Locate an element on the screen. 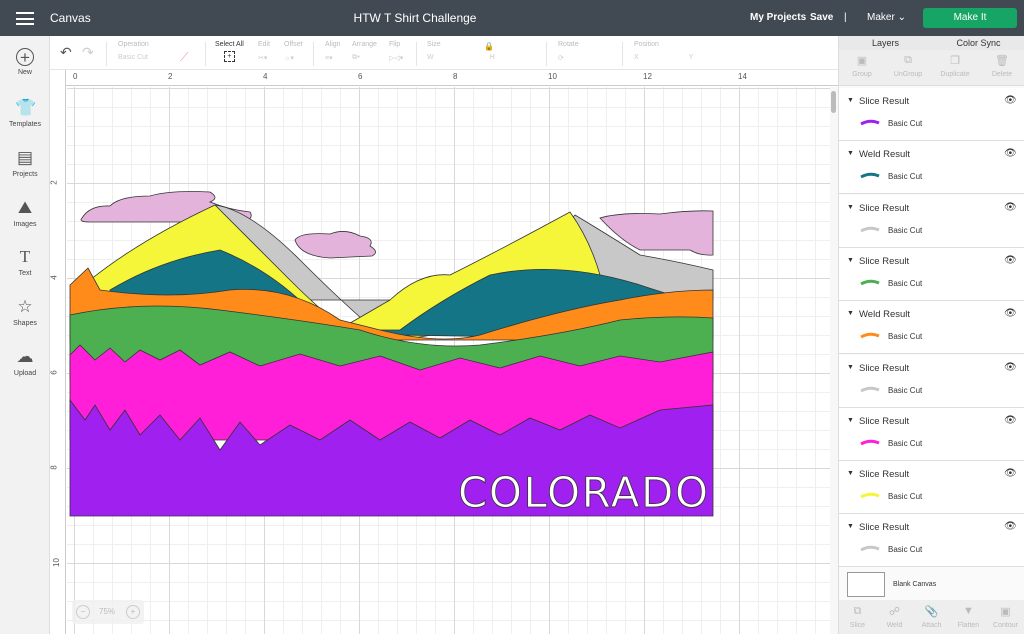 The width and height of the screenshot is (1024, 634). height-field: H is located at coordinates (492, 57).